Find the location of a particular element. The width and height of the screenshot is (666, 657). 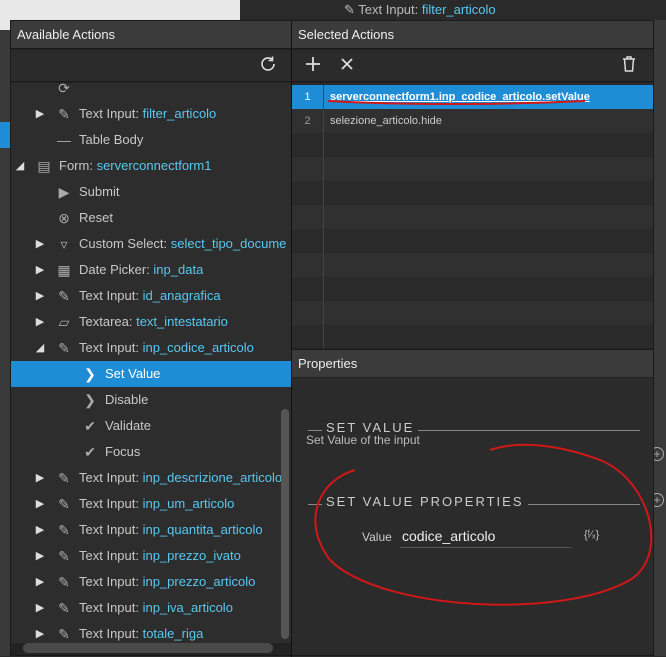

tree-item-label: Text Input: inp_descrizione_articolo is located at coordinates (181, 477).